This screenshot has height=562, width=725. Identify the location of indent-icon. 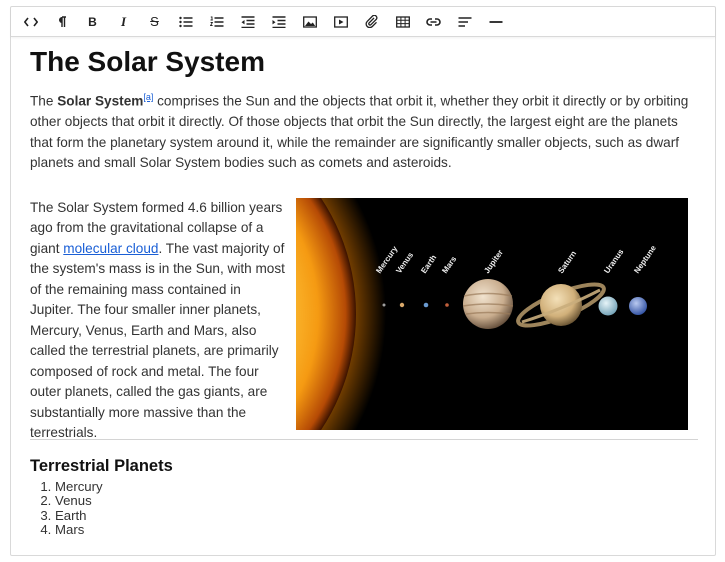
(278, 21).